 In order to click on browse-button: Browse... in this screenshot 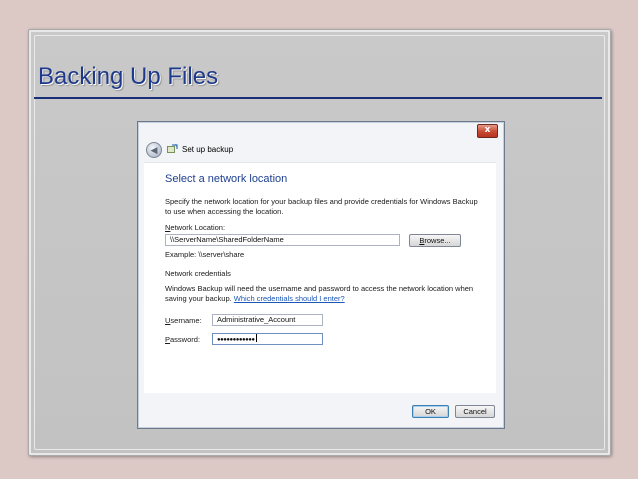, I will do `click(435, 240)`.